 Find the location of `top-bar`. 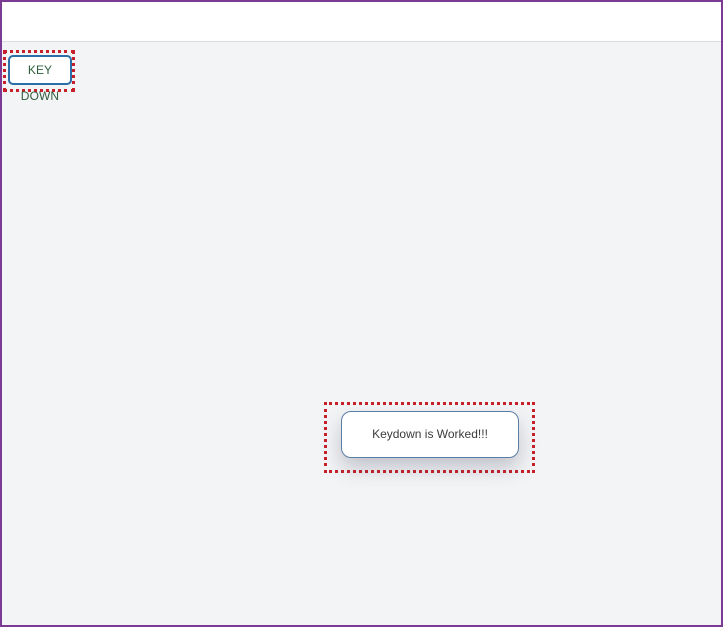

top-bar is located at coordinates (361, 22).